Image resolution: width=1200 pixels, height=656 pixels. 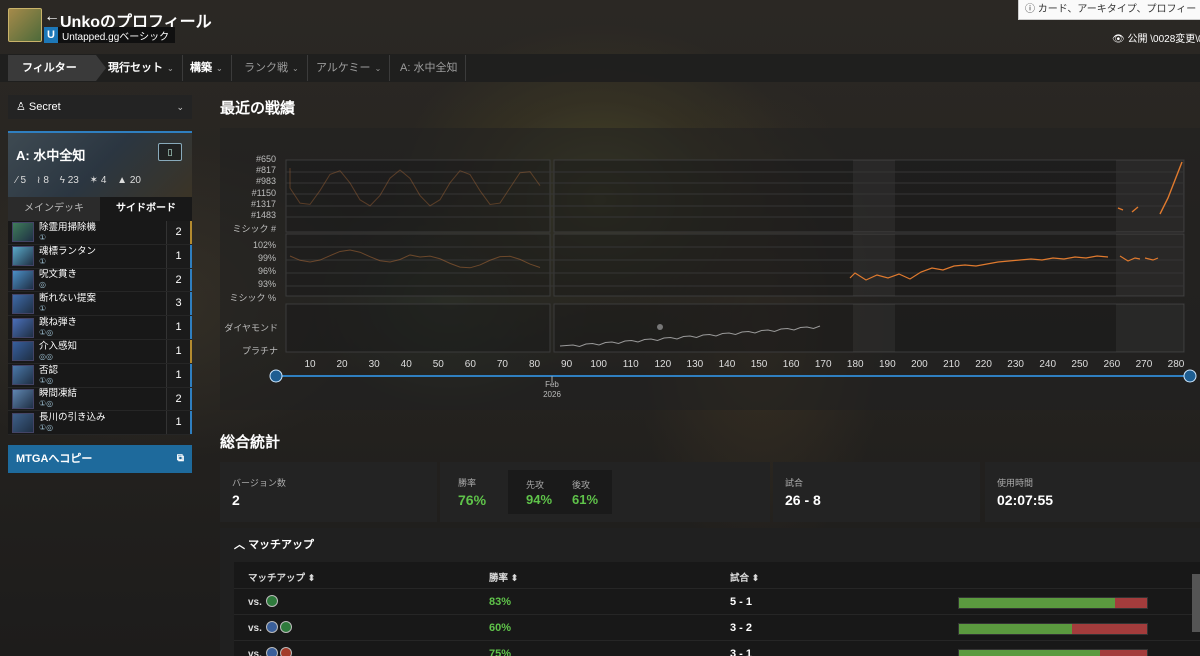 I want to click on date-marker-year: 2026, so click(x=552, y=394).